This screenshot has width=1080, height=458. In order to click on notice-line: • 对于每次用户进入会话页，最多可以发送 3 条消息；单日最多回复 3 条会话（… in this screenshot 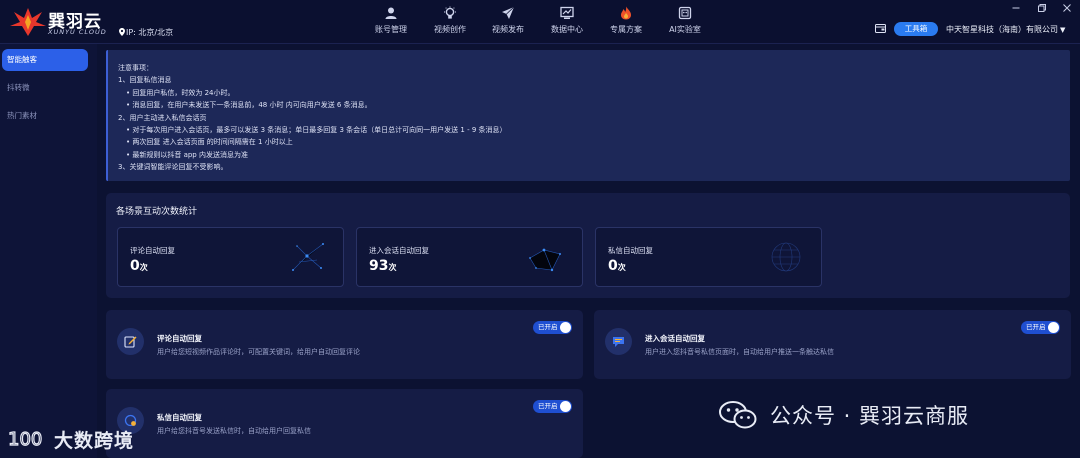, I will do `click(316, 130)`.